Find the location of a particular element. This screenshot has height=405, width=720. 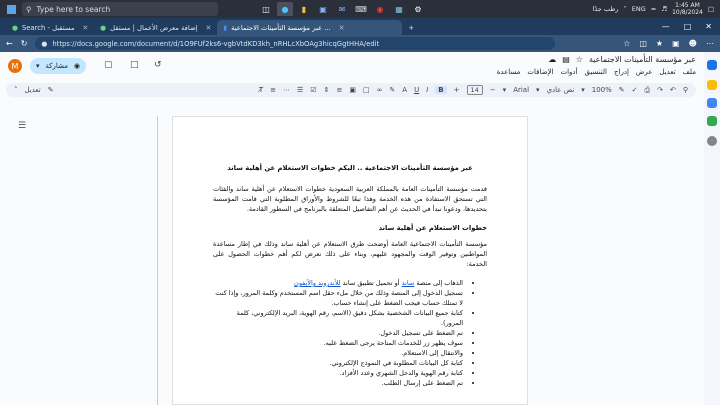

menu-help: مساعدة is located at coordinates (509, 72).